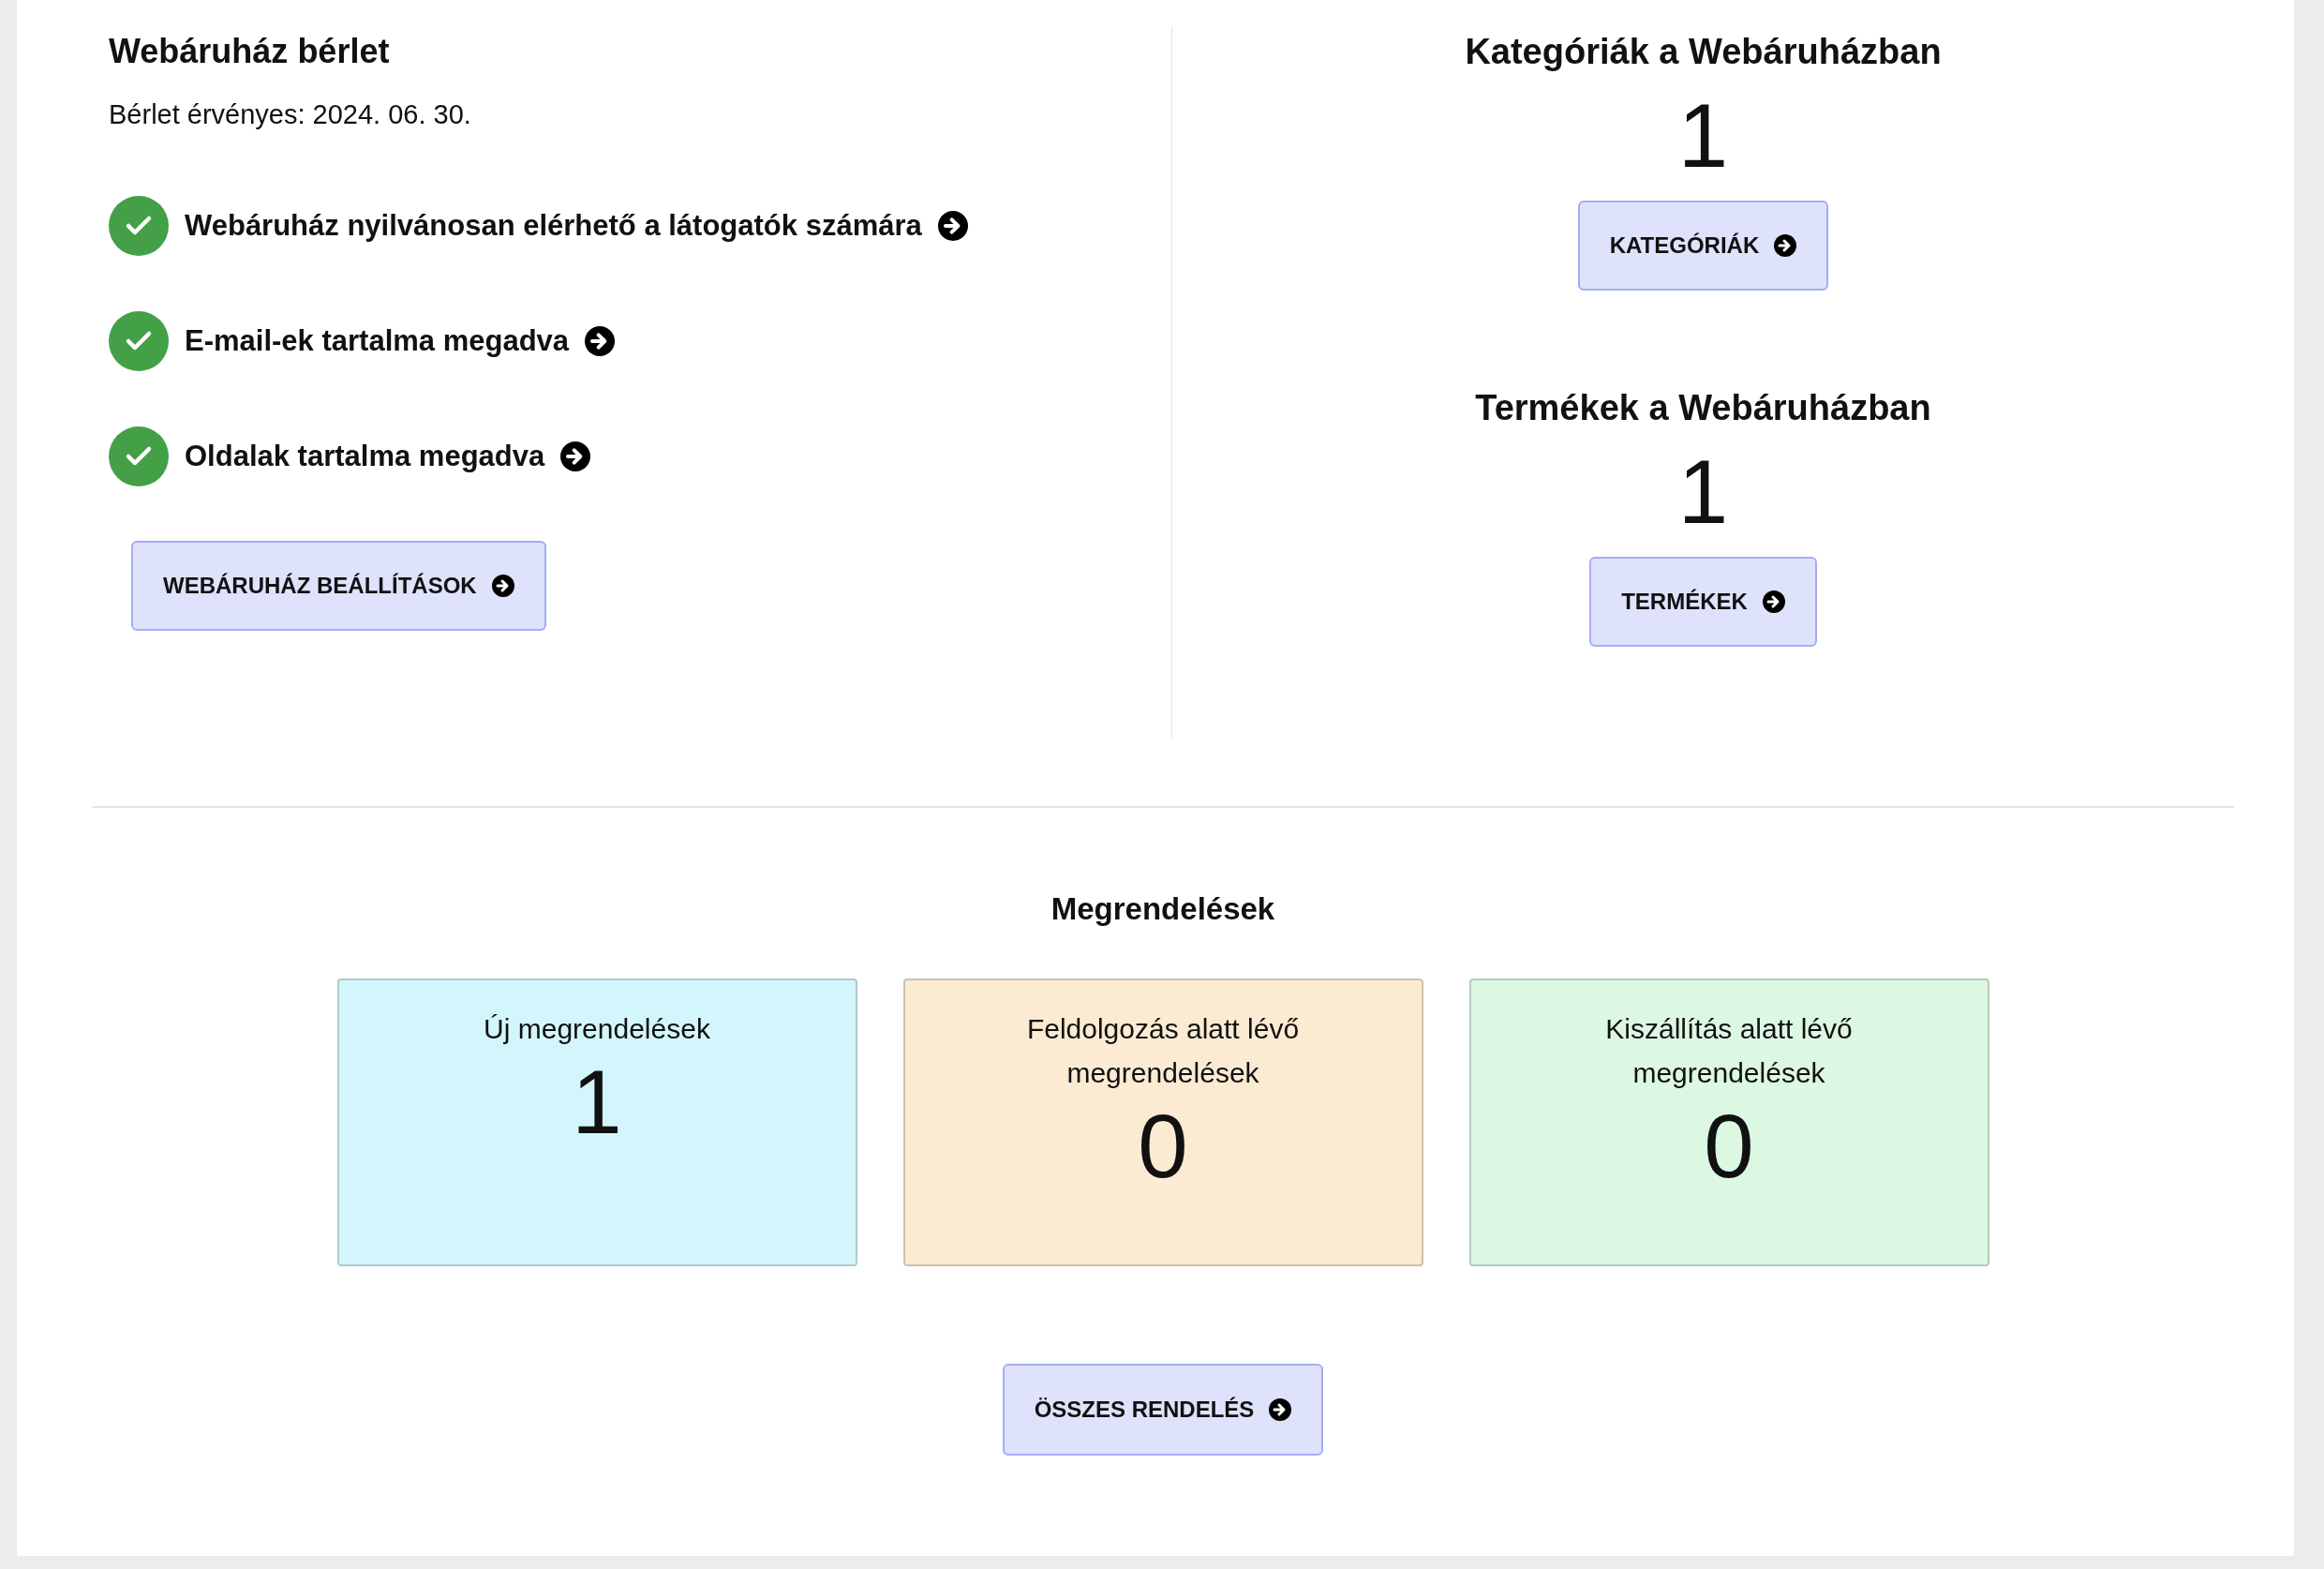 The width and height of the screenshot is (2324, 1569). What do you see at coordinates (249, 51) in the screenshot?
I see `section-title: Webáruház bérlet` at bounding box center [249, 51].